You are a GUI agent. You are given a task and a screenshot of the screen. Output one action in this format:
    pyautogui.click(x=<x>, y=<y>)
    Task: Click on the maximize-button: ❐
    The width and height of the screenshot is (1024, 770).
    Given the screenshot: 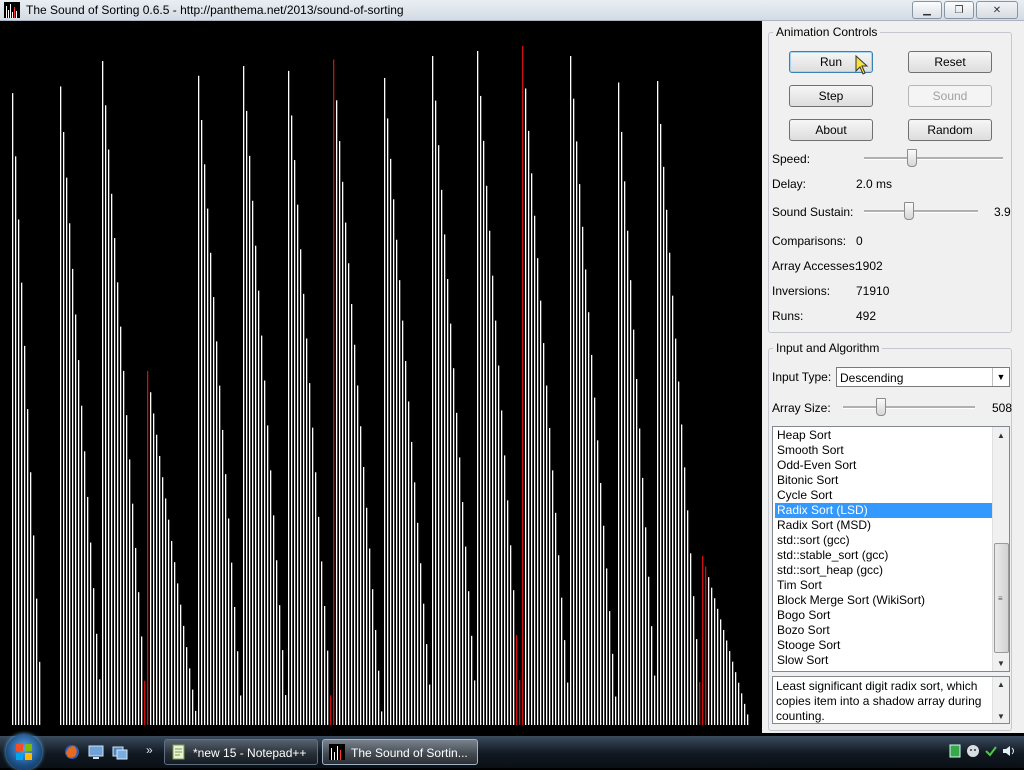 What is the action you would take?
    pyautogui.click(x=959, y=10)
    